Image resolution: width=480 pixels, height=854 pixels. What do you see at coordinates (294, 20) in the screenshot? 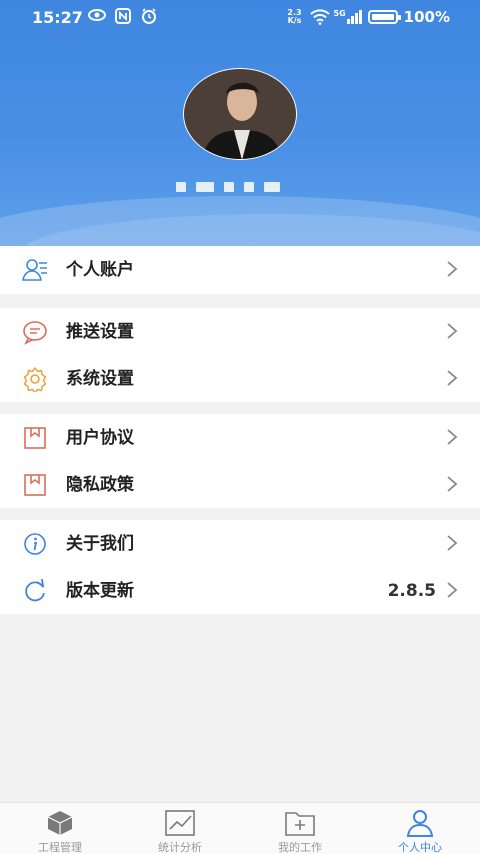
I see `net-speed-unit: K/s` at bounding box center [294, 20].